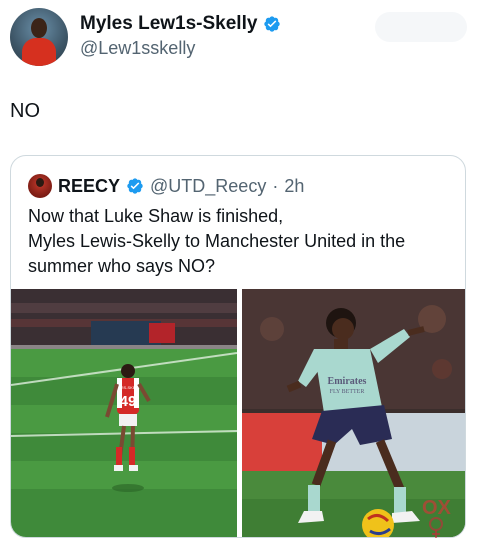 This screenshot has height=550, width=477. Describe the element at coordinates (122, 266) in the screenshot. I see `quoted-text-line: summer who says NO?` at that location.